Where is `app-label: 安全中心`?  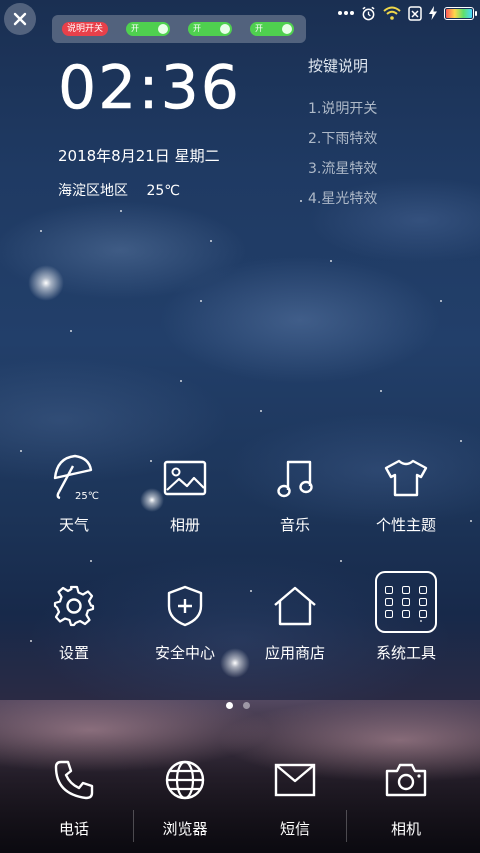
app-label: 安全中心 is located at coordinates (184, 653).